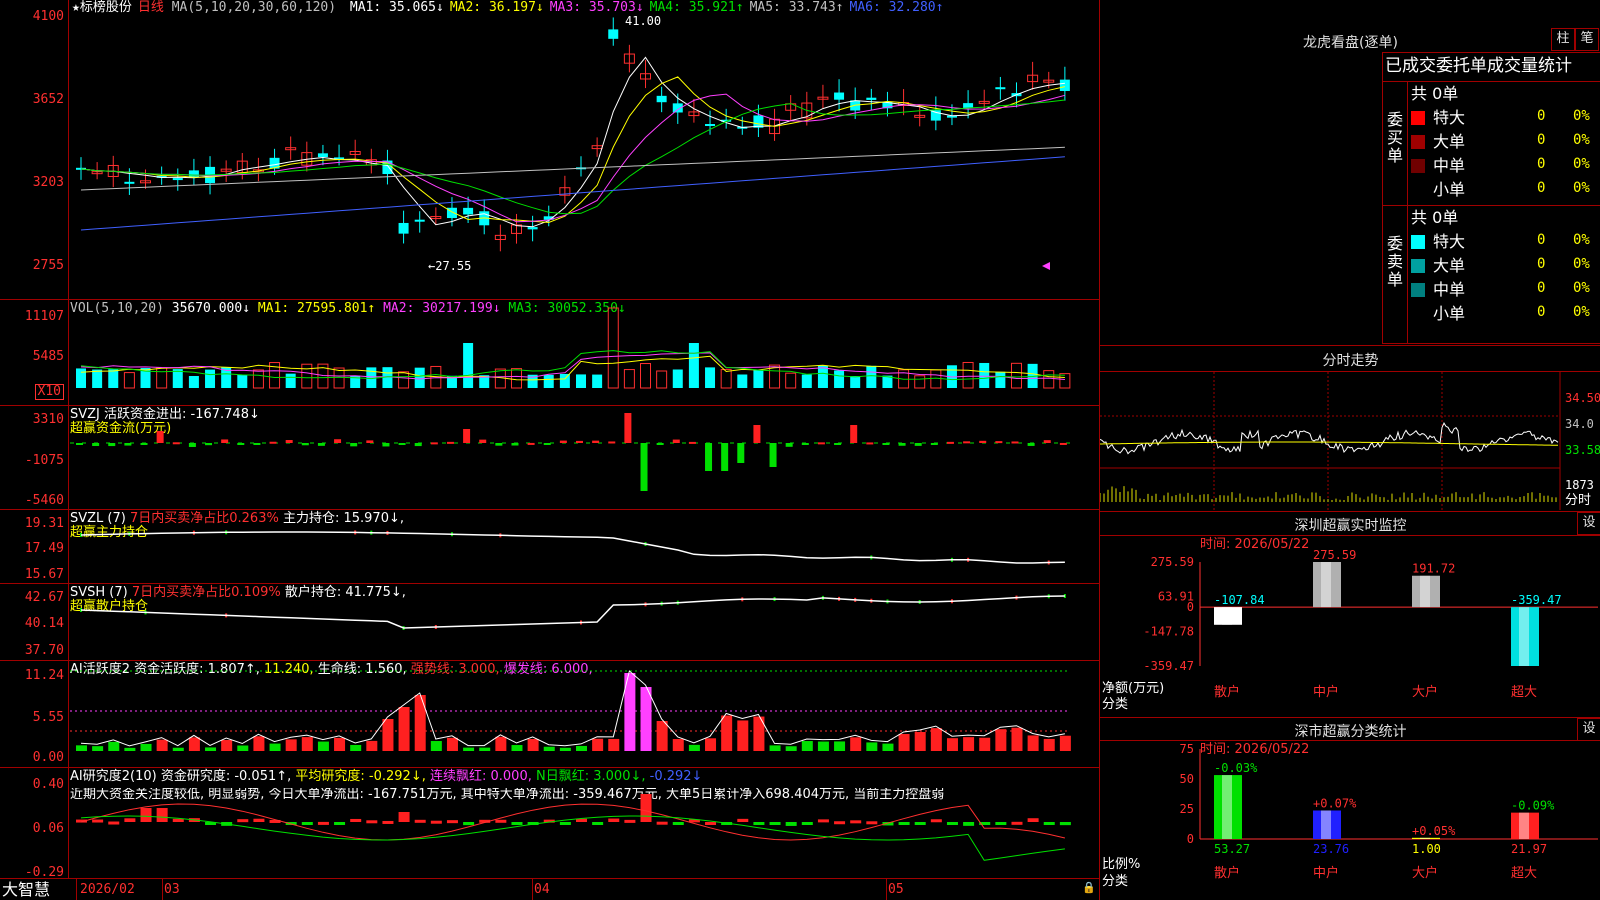  What do you see at coordinates (1588, 523) in the screenshot?
I see `monitor-settings-button: 设` at bounding box center [1588, 523].